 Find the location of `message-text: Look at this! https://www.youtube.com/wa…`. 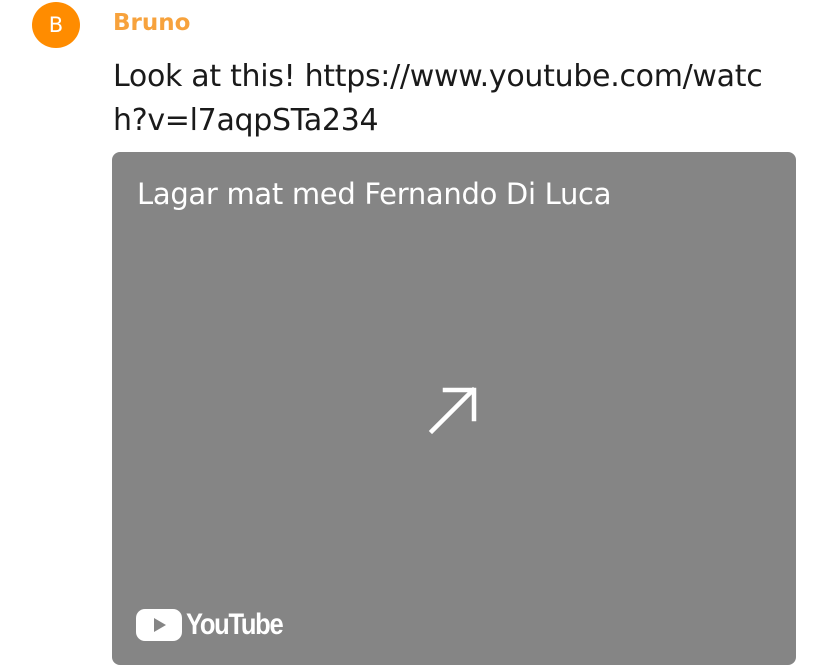

message-text: Look at this! https://www.youtube.com/wa… is located at coordinates (438, 98).